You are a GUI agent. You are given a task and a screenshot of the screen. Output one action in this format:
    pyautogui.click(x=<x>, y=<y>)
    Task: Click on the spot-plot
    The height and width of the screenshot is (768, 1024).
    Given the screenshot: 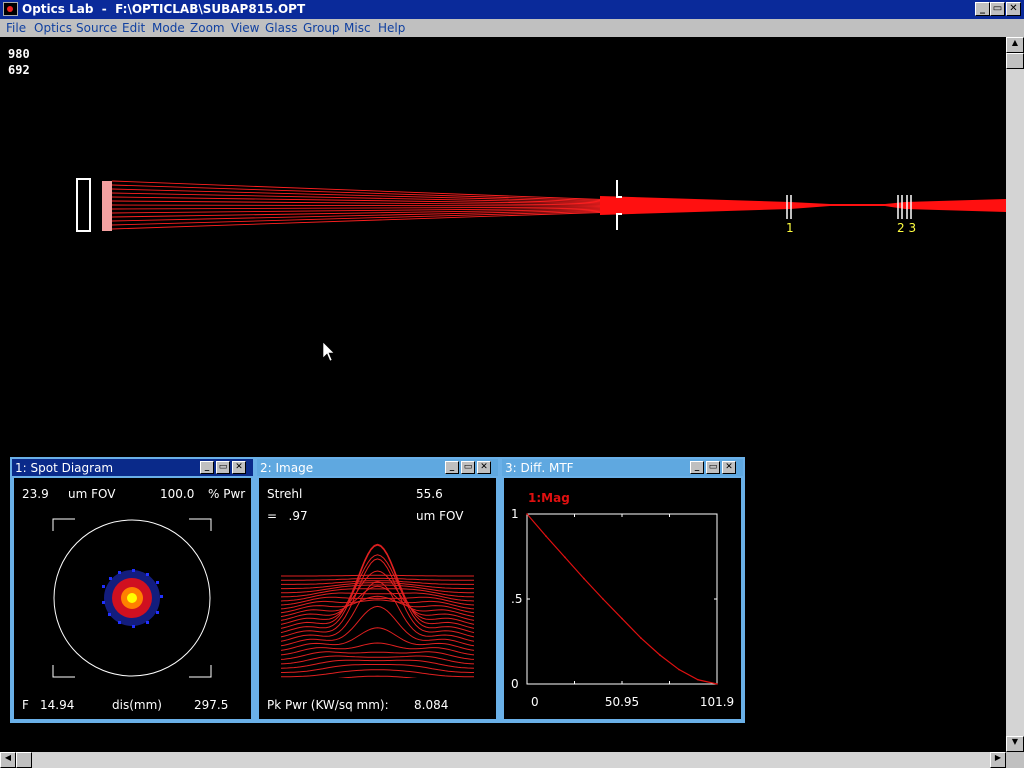 What is the action you would take?
    pyautogui.click(x=132, y=598)
    